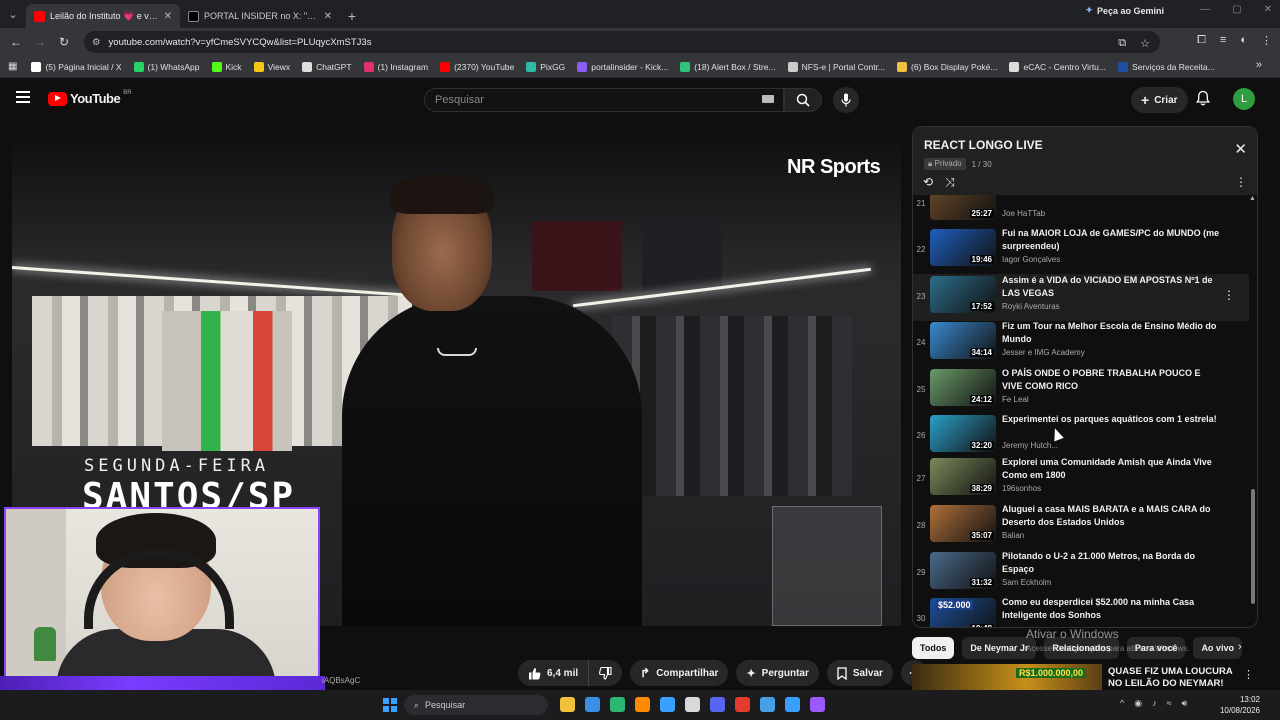  What do you see at coordinates (553, 673) in the screenshot?
I see `like-button: 6,4 mil` at bounding box center [553, 673].